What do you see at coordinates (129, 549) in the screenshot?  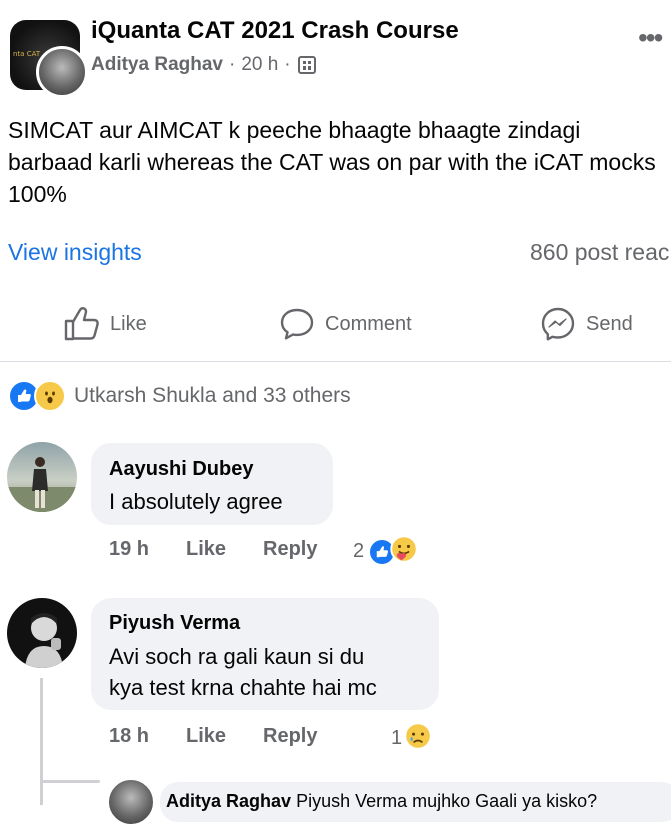 I see `comment-time: 19 h` at bounding box center [129, 549].